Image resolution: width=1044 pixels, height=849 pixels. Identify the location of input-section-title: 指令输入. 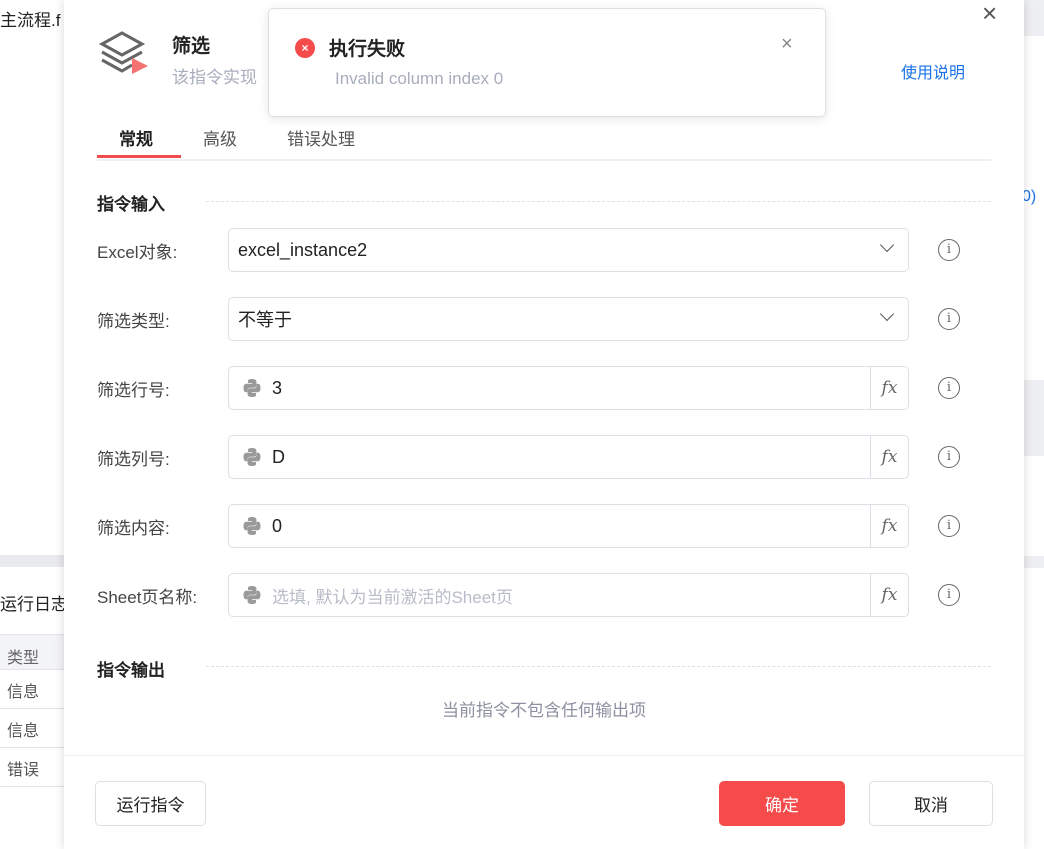
(131, 204).